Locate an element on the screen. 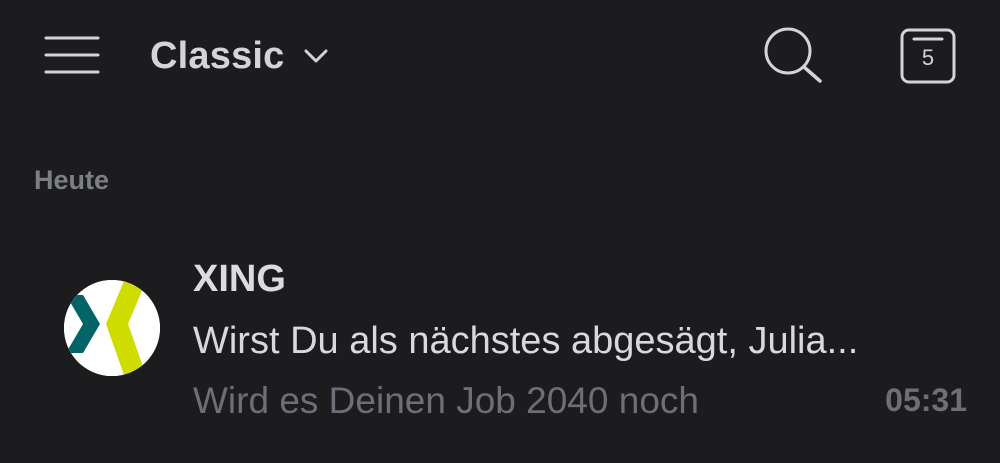  view-switcher-dropdown: Classic is located at coordinates (239, 56).